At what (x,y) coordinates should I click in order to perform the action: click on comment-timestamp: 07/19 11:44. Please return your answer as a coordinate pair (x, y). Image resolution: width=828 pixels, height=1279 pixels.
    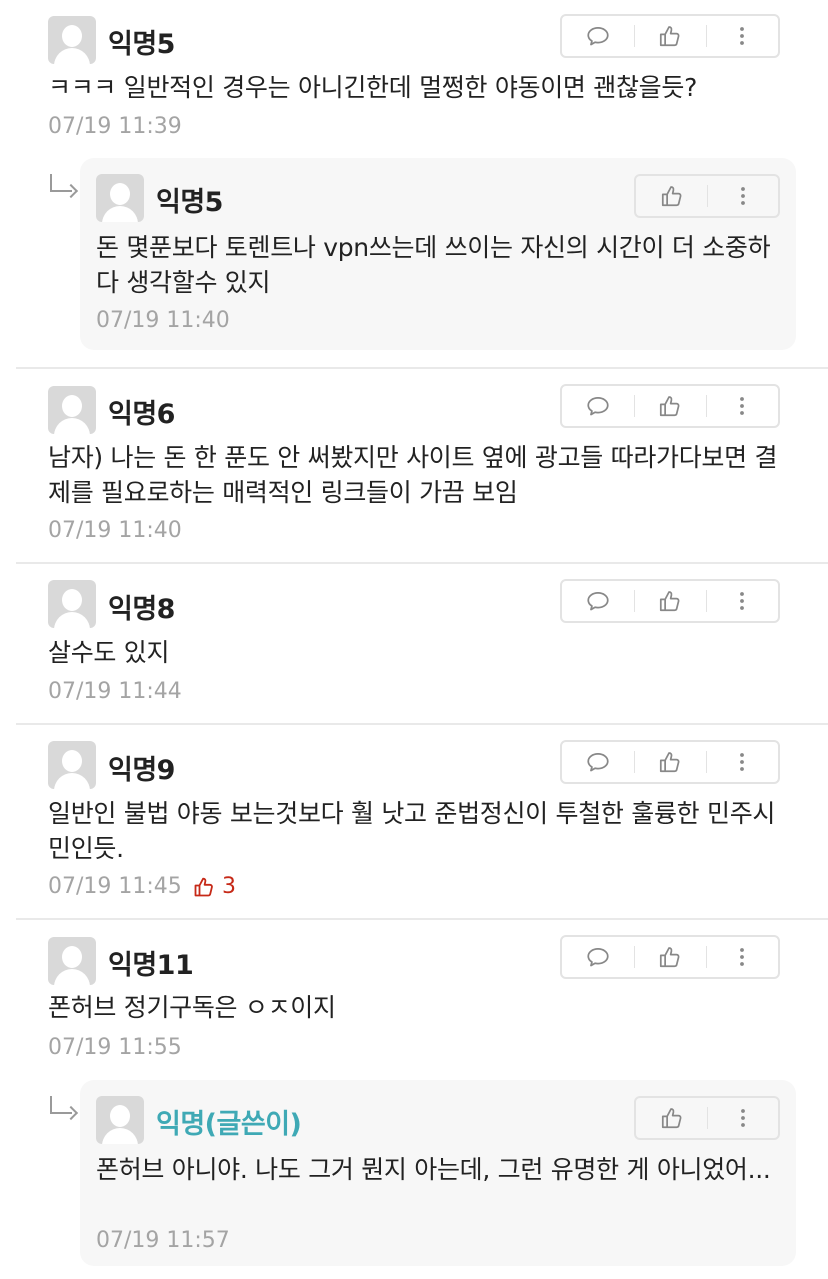
    Looking at the image, I should click on (115, 691).